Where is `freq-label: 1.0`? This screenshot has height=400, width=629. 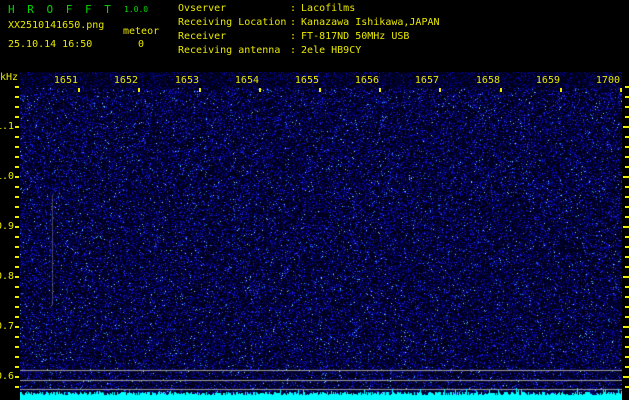
freq-label: 1.0 is located at coordinates (7, 176).